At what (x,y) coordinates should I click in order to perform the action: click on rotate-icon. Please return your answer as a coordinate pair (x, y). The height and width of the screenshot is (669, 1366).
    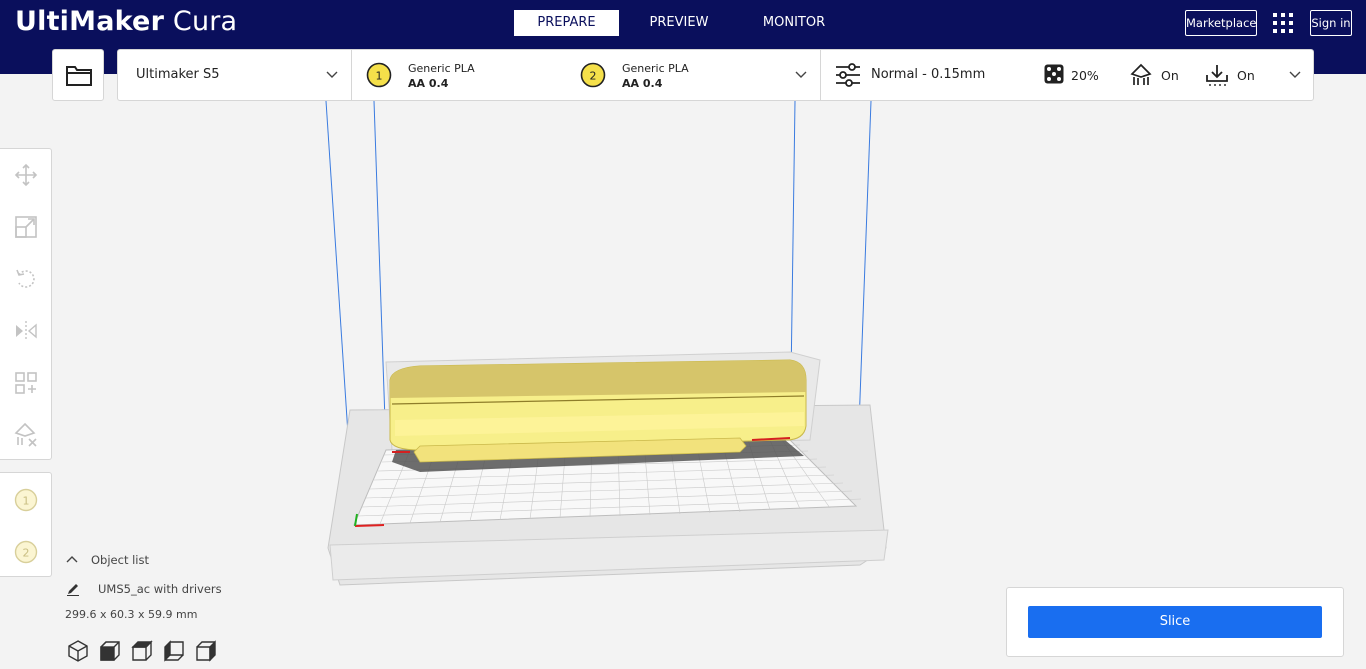
    Looking at the image, I should click on (25, 278).